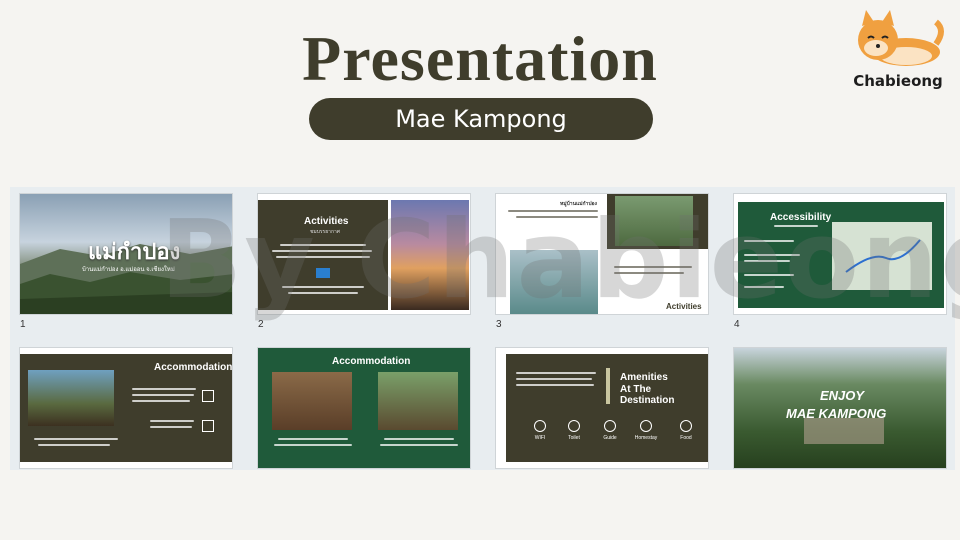 The image size is (960, 540). What do you see at coordinates (647, 395) in the screenshot?
I see `slide7-subheading: At The Destination` at bounding box center [647, 395].